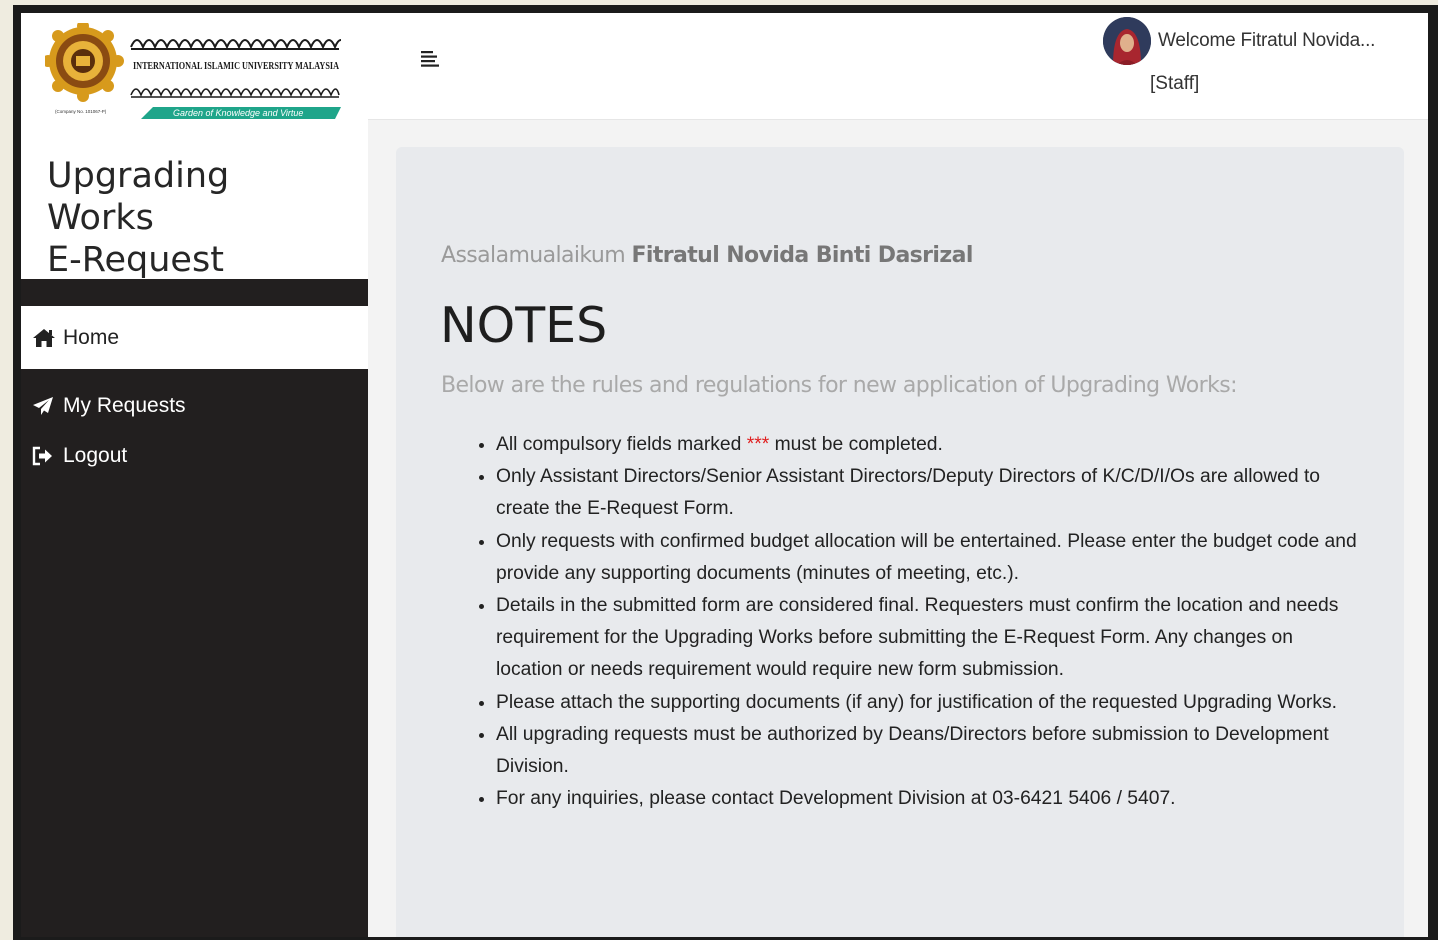  Describe the element at coordinates (194, 337) in the screenshot. I see `sidebar-item-home: Home` at that location.